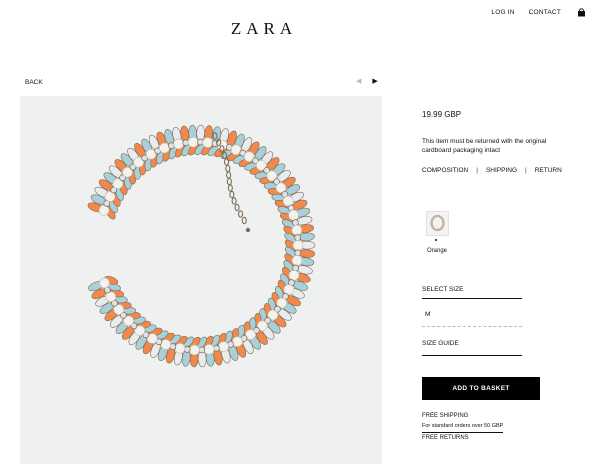  I want to click on product-price: 19.99 GBP, so click(442, 114).